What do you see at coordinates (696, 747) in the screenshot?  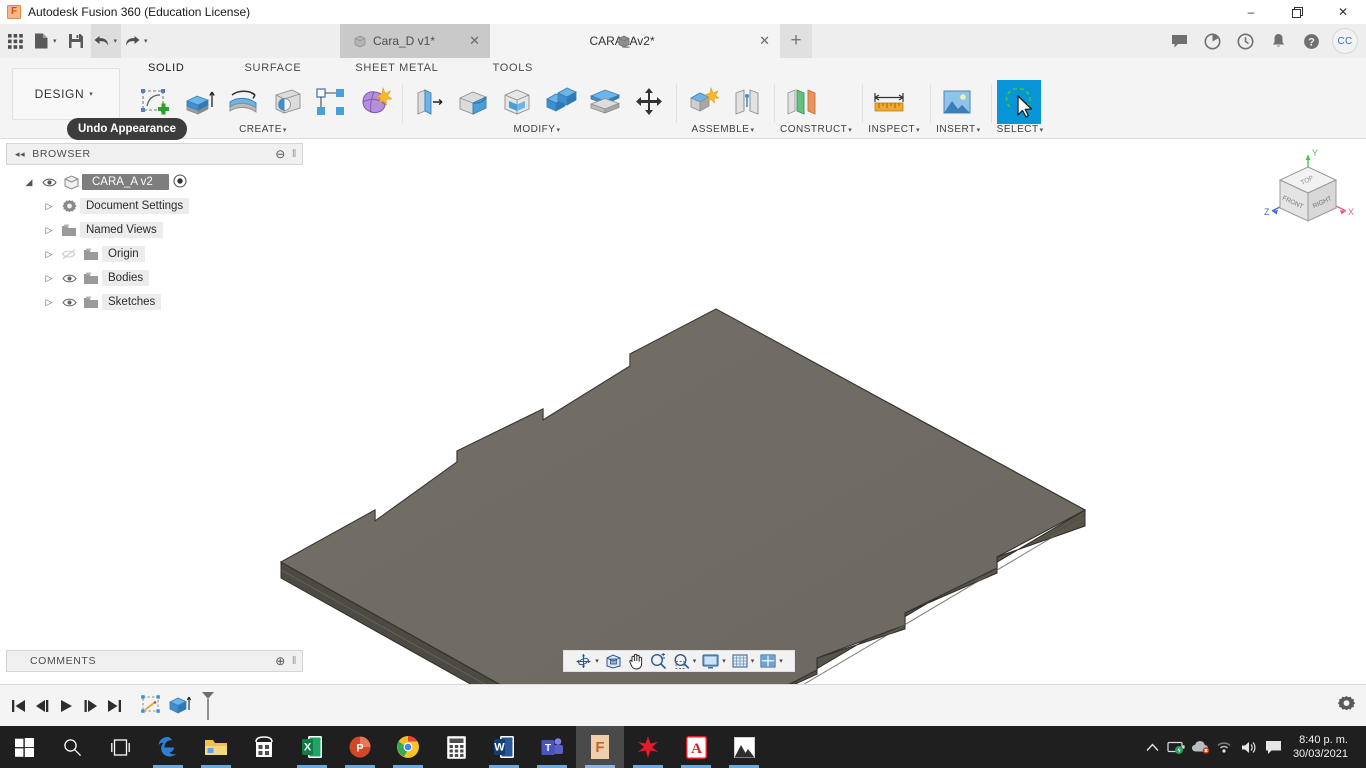 I see `acrobat-icon: A` at bounding box center [696, 747].